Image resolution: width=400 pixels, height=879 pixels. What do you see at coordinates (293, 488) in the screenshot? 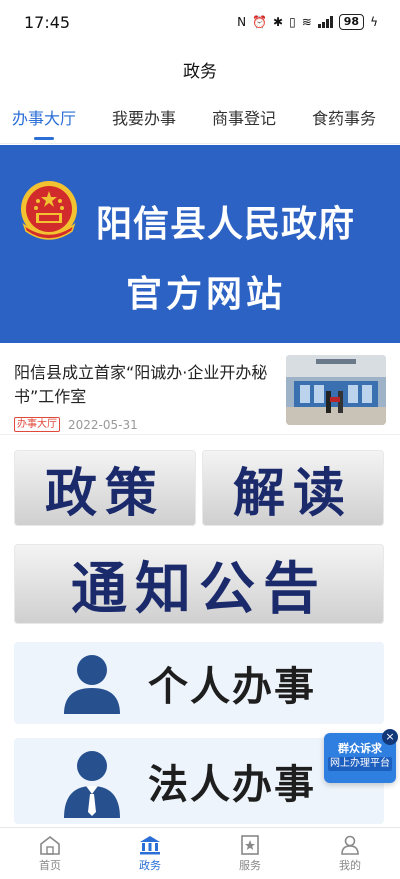
I see `policy-card-right: 解读` at bounding box center [293, 488].